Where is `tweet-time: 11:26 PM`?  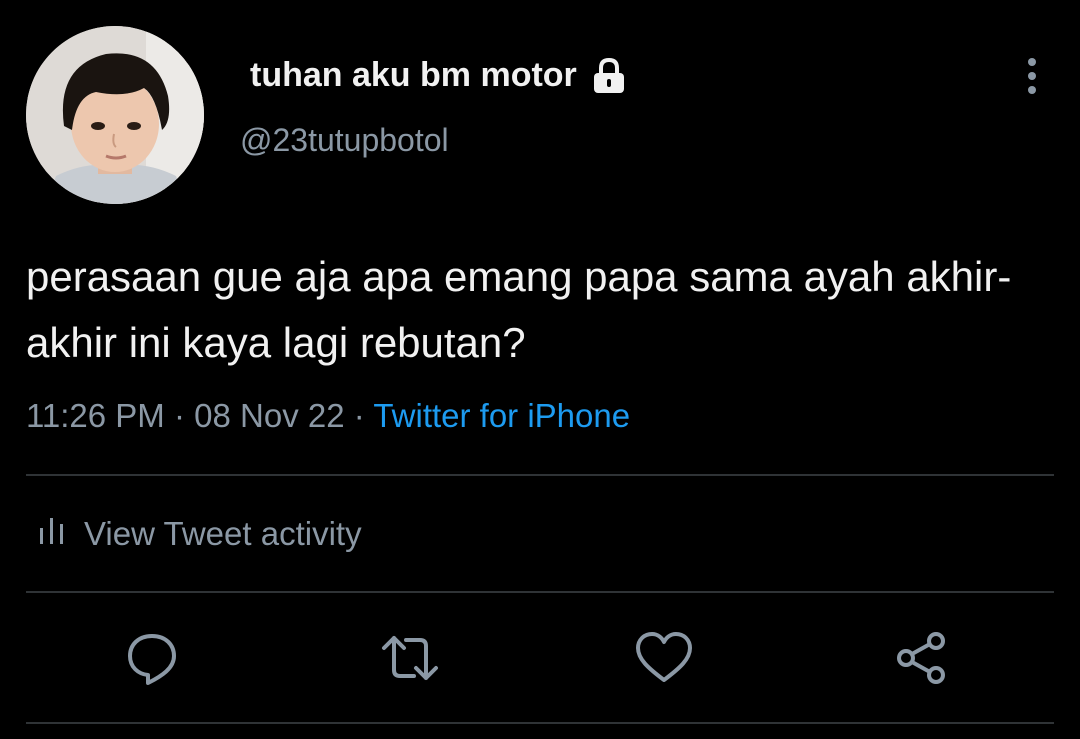 tweet-time: 11:26 PM is located at coordinates (95, 415).